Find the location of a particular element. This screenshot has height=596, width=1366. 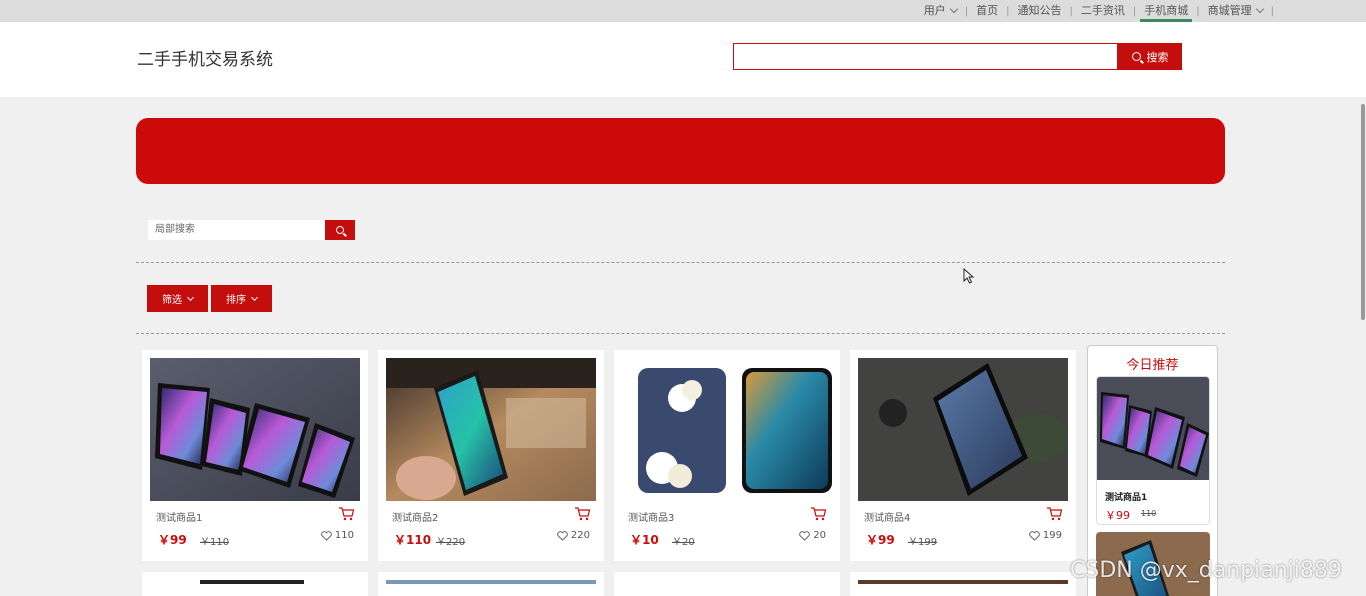

local-search-button is located at coordinates (340, 230).